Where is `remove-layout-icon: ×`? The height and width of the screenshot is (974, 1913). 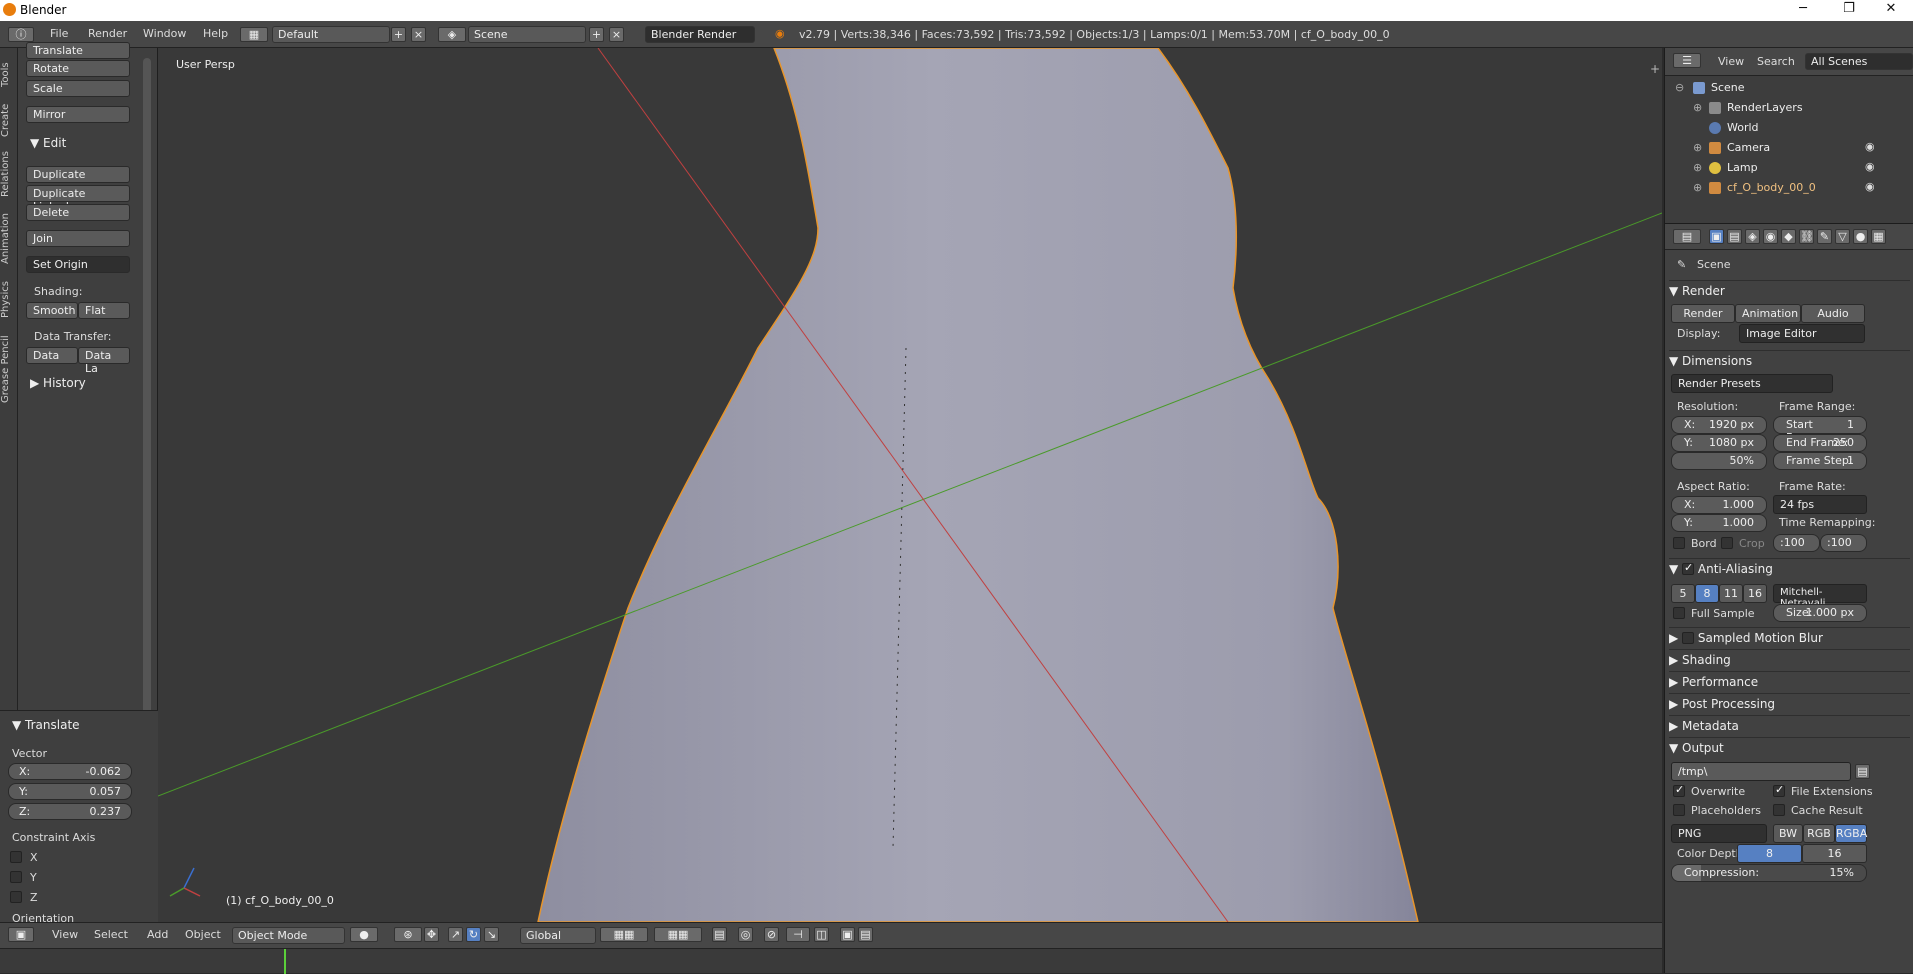
remove-layout-icon: × is located at coordinates (418, 34).